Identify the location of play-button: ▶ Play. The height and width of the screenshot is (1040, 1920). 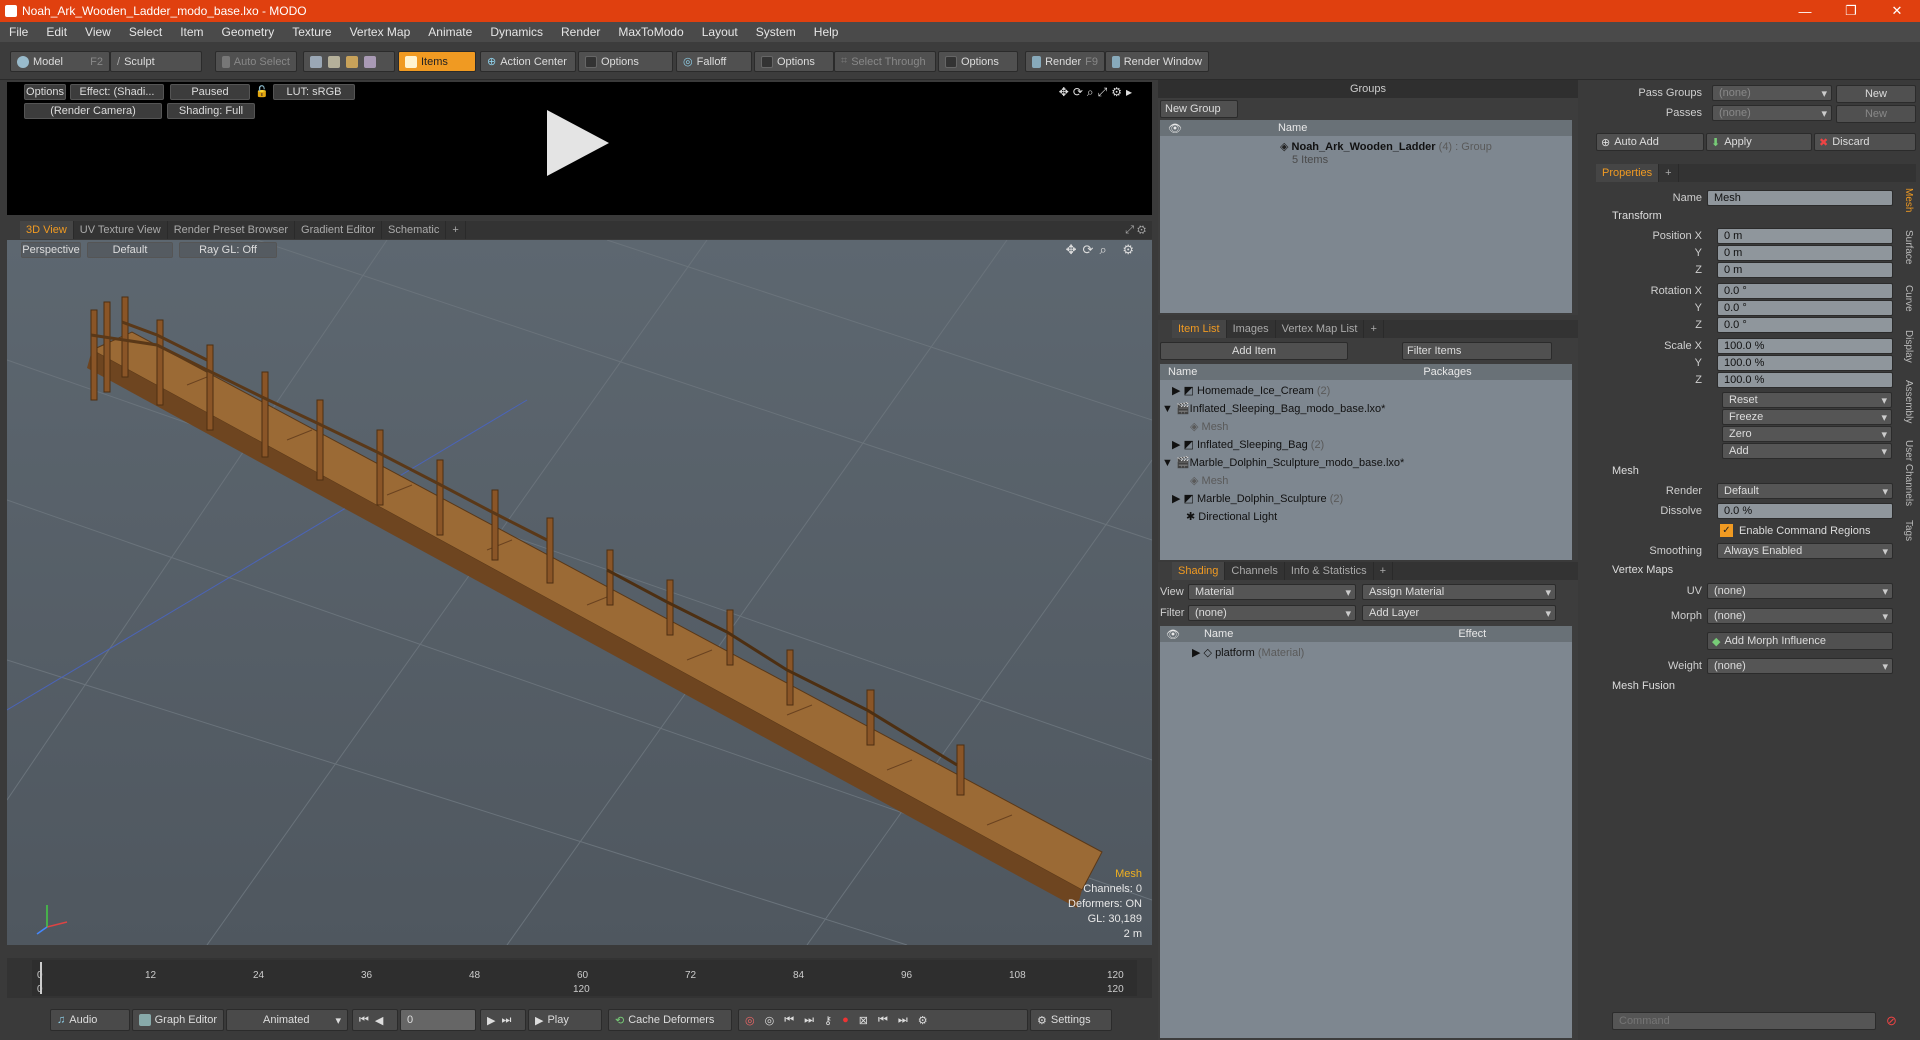
(565, 1020).